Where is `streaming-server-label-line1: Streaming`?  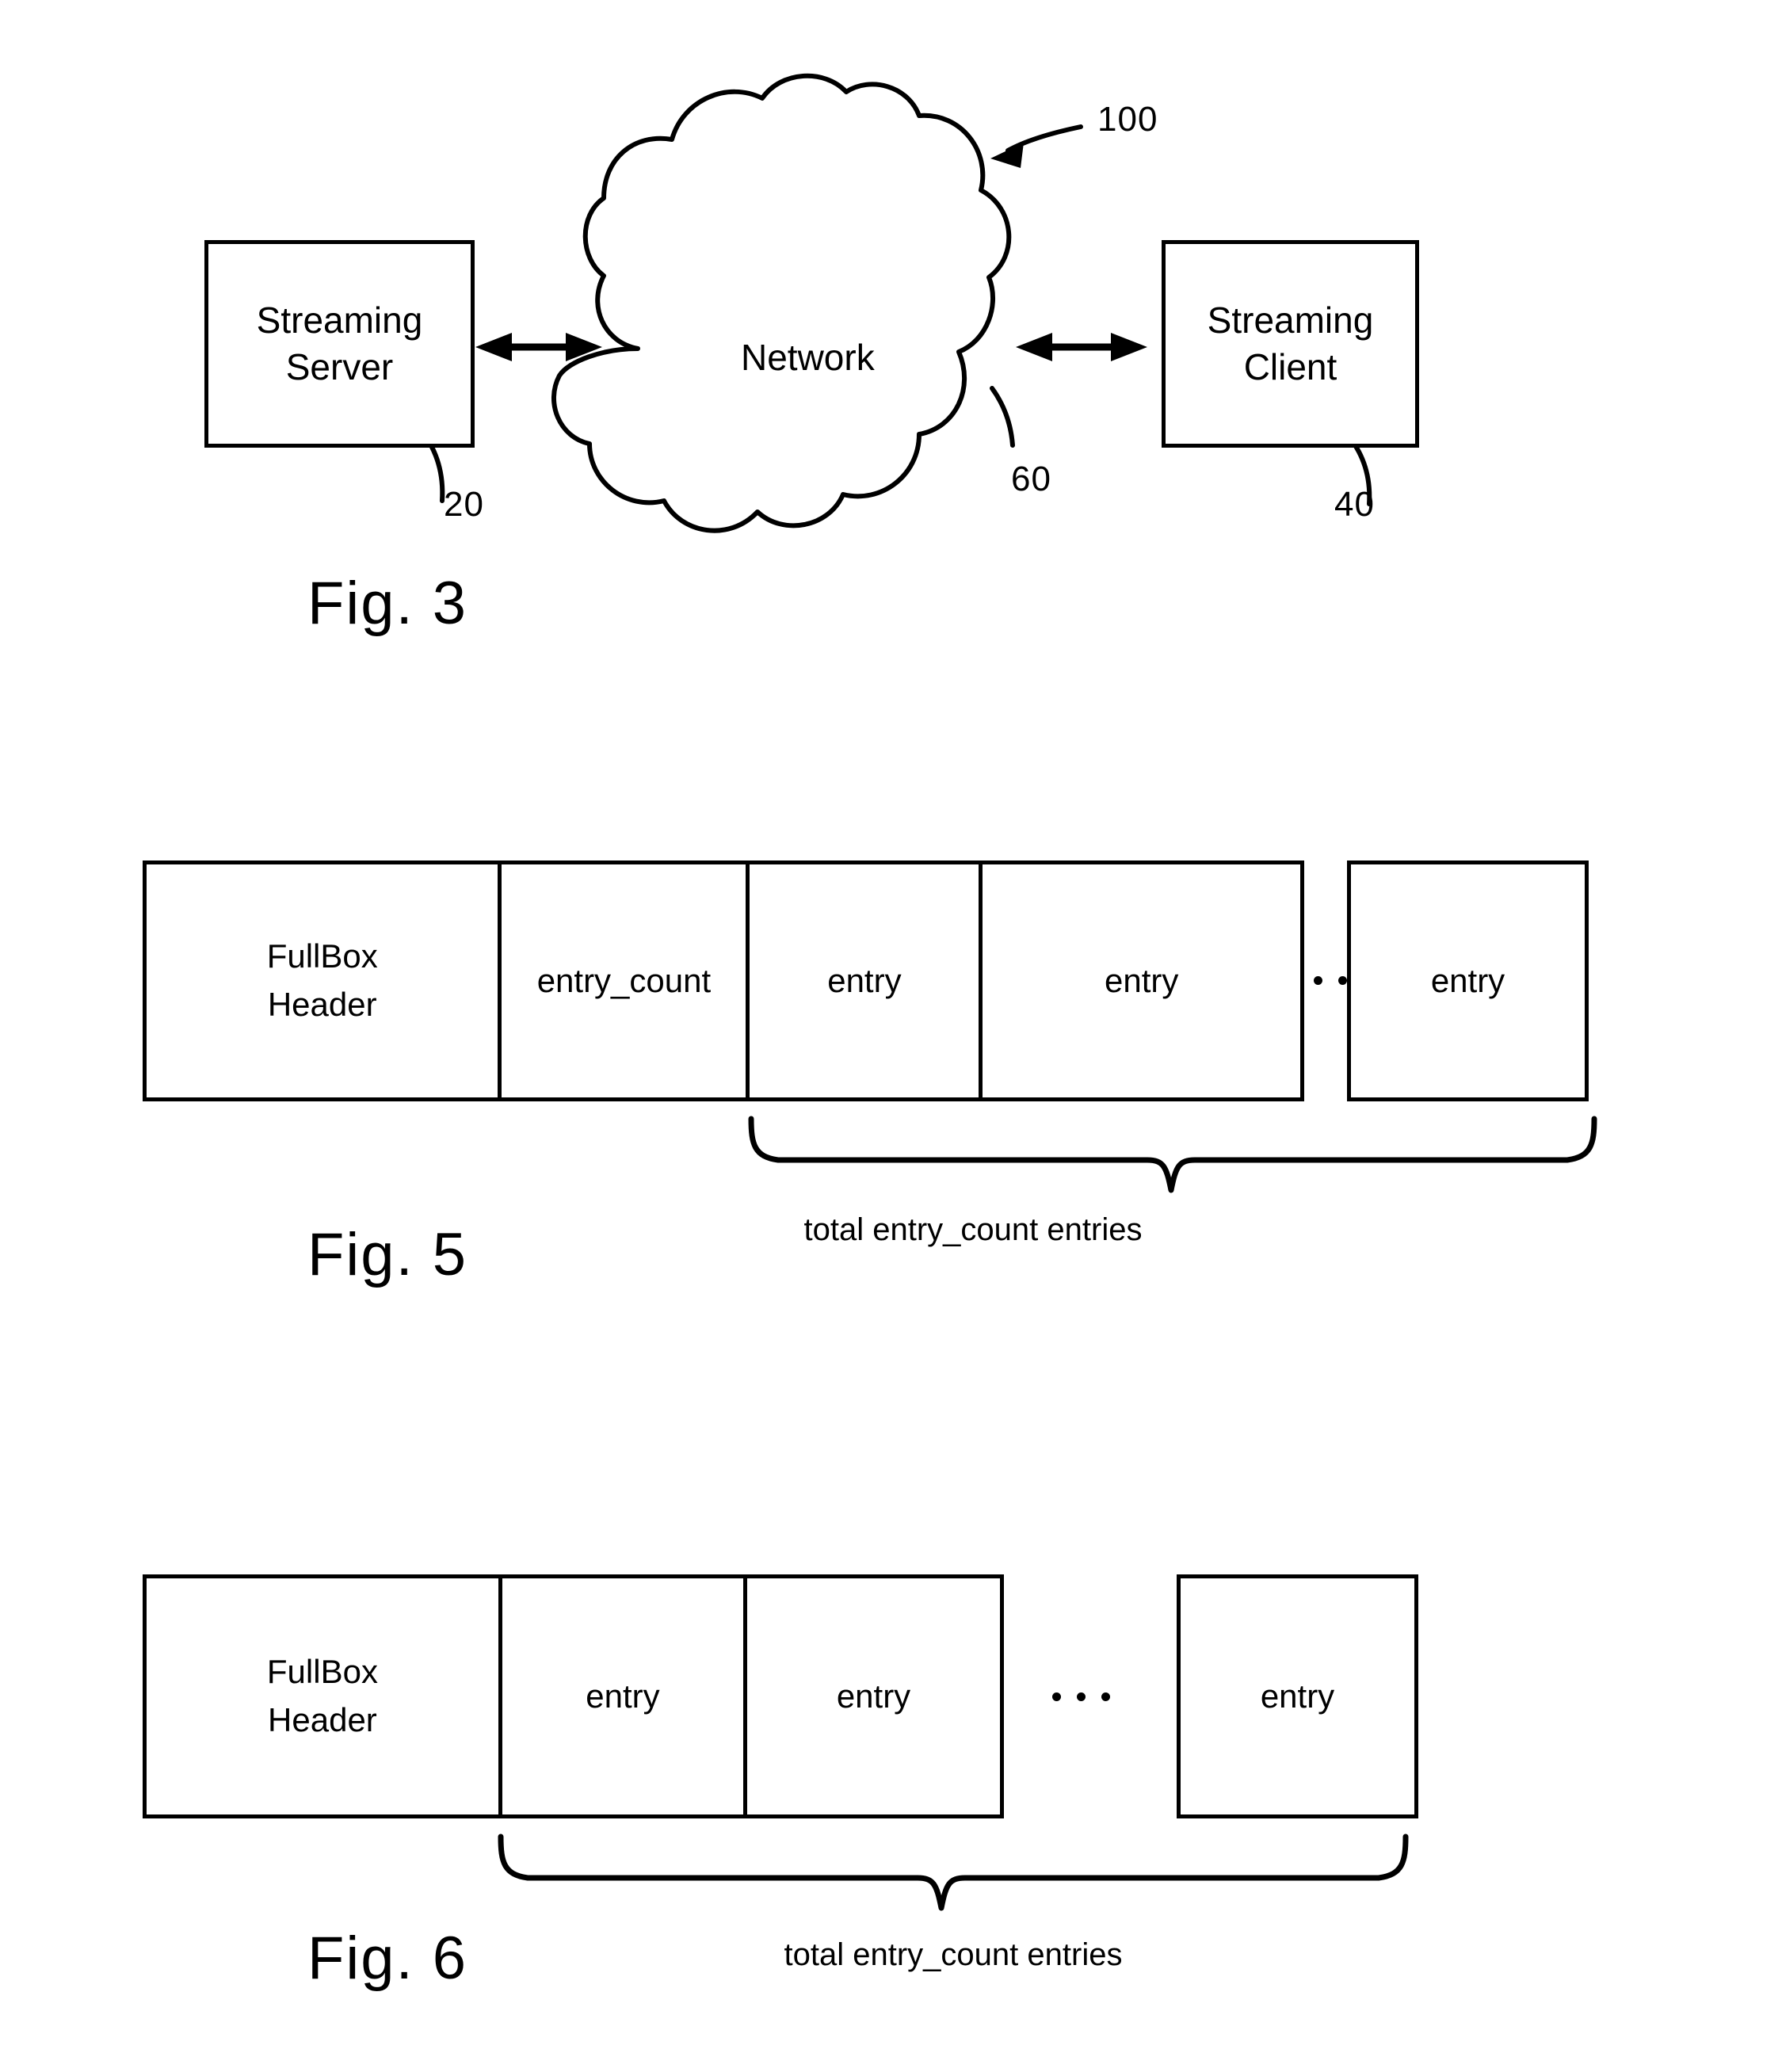
streaming-server-label-line1: Streaming is located at coordinates (339, 321).